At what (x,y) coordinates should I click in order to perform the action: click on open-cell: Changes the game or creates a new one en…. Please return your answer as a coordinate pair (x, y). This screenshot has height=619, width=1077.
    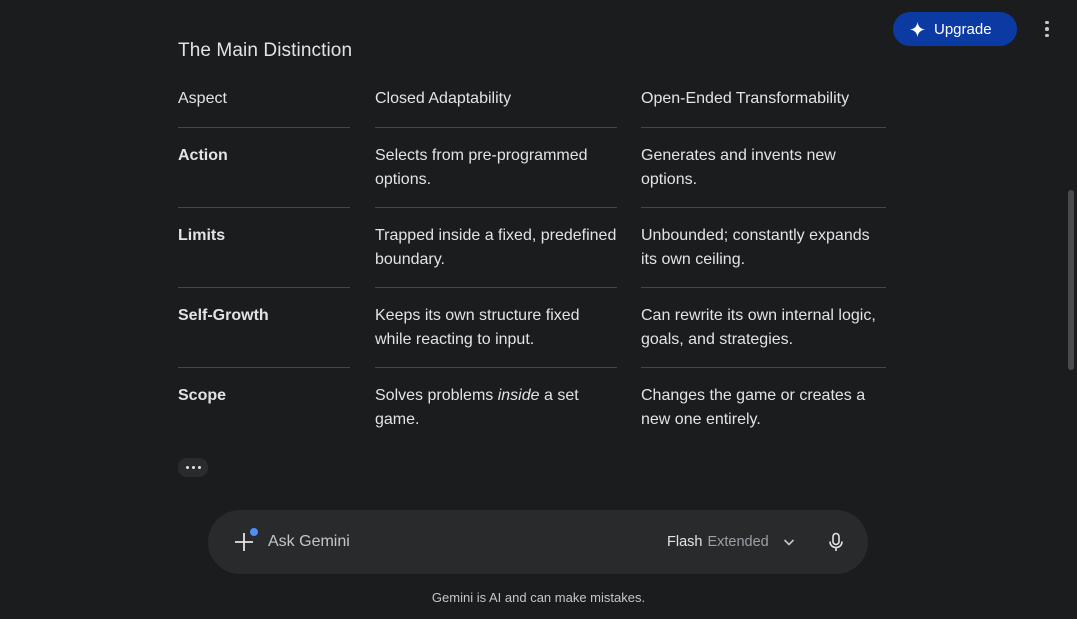
    Looking at the image, I should click on (753, 407).